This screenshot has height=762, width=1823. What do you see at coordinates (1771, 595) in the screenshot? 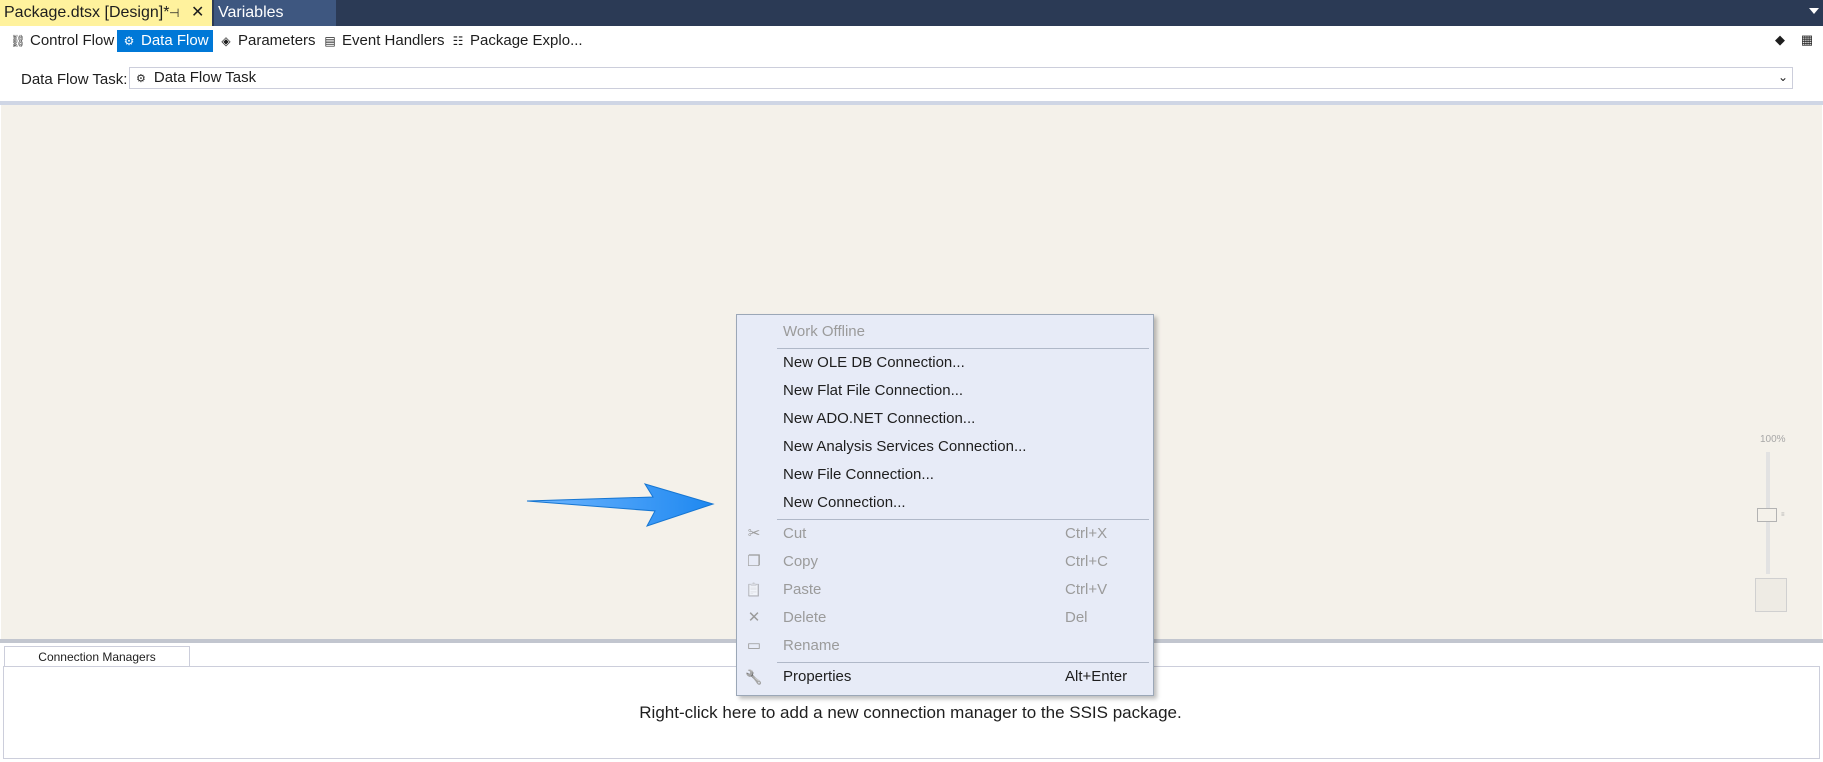
I see `zoom-fit-button` at bounding box center [1771, 595].